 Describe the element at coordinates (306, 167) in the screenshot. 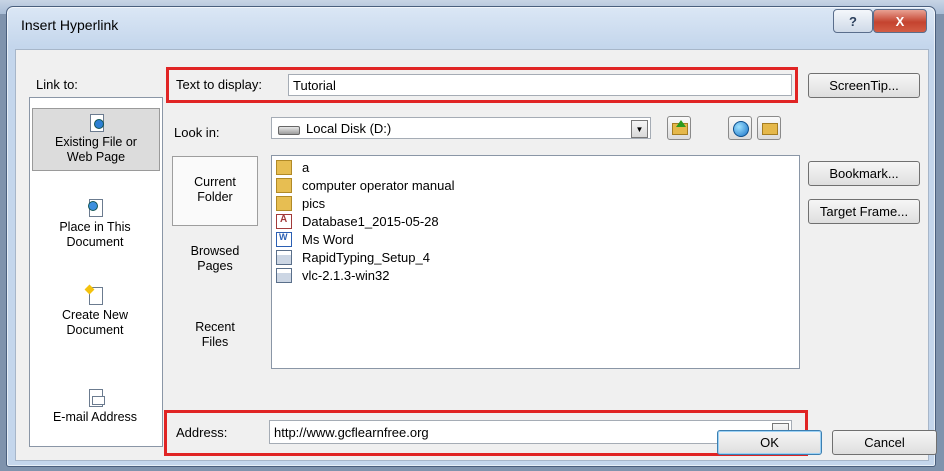

I see `file-name: a` at that location.